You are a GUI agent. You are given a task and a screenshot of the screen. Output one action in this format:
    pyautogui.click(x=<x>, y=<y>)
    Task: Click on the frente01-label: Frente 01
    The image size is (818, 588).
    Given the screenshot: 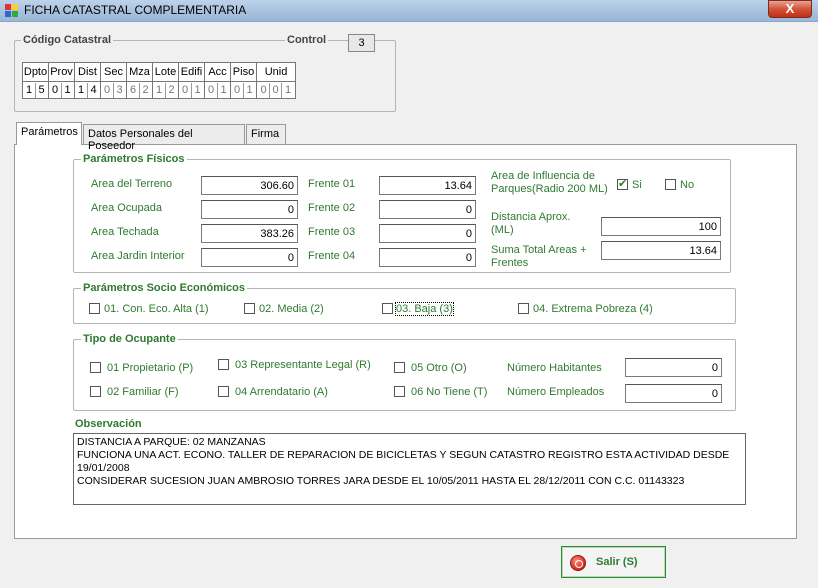 What is the action you would take?
    pyautogui.click(x=332, y=184)
    